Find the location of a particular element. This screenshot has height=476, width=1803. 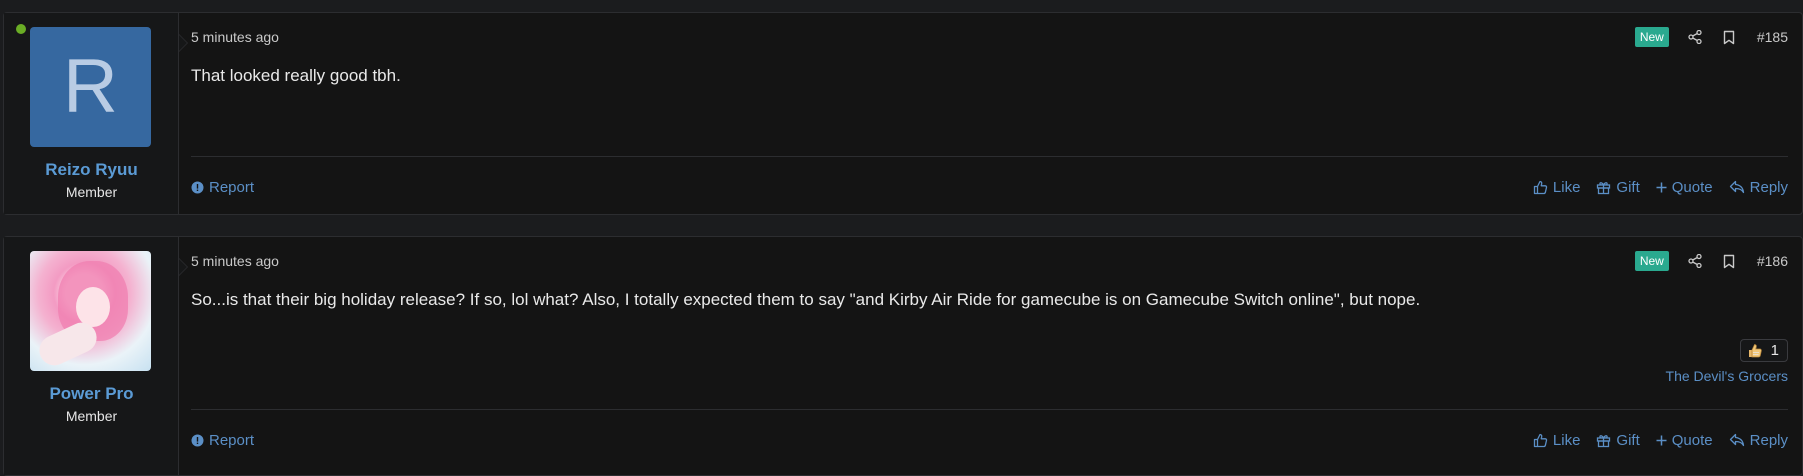

avatar: R is located at coordinates (90, 87).